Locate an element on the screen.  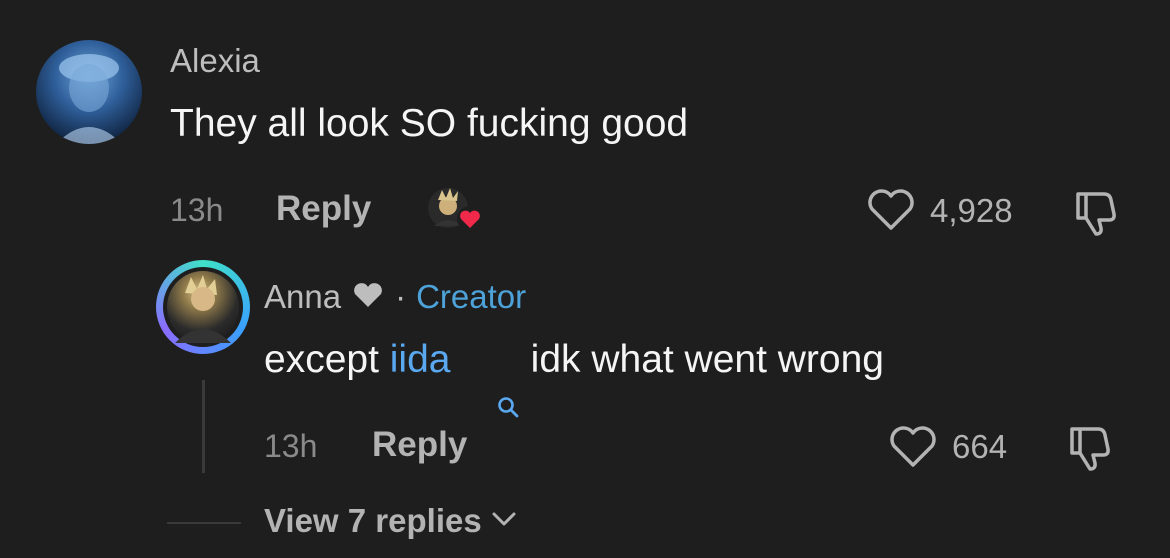
heart-badge-icon is located at coordinates (470, 221).